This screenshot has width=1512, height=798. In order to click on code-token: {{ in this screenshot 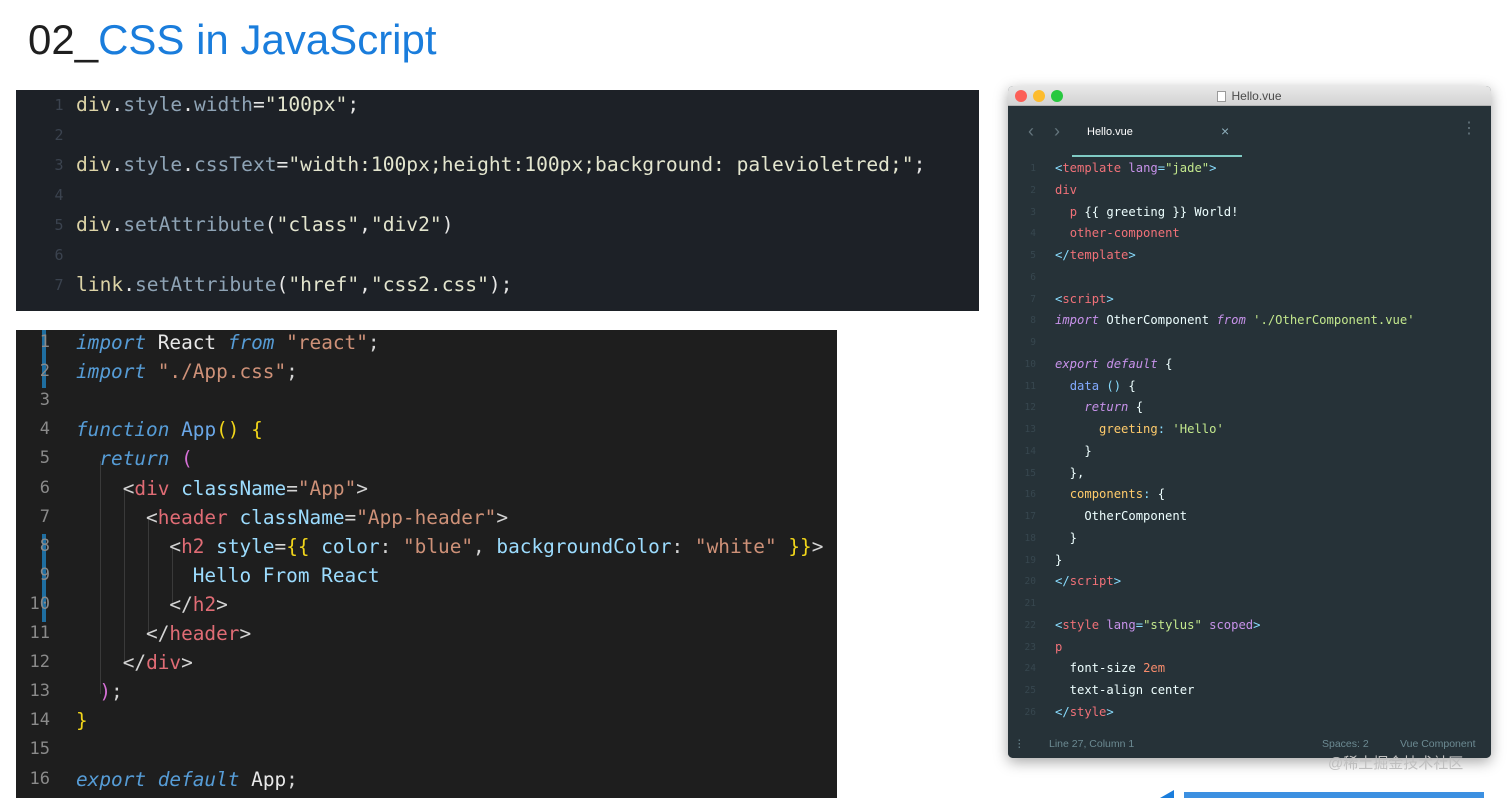, I will do `click(298, 546)`.